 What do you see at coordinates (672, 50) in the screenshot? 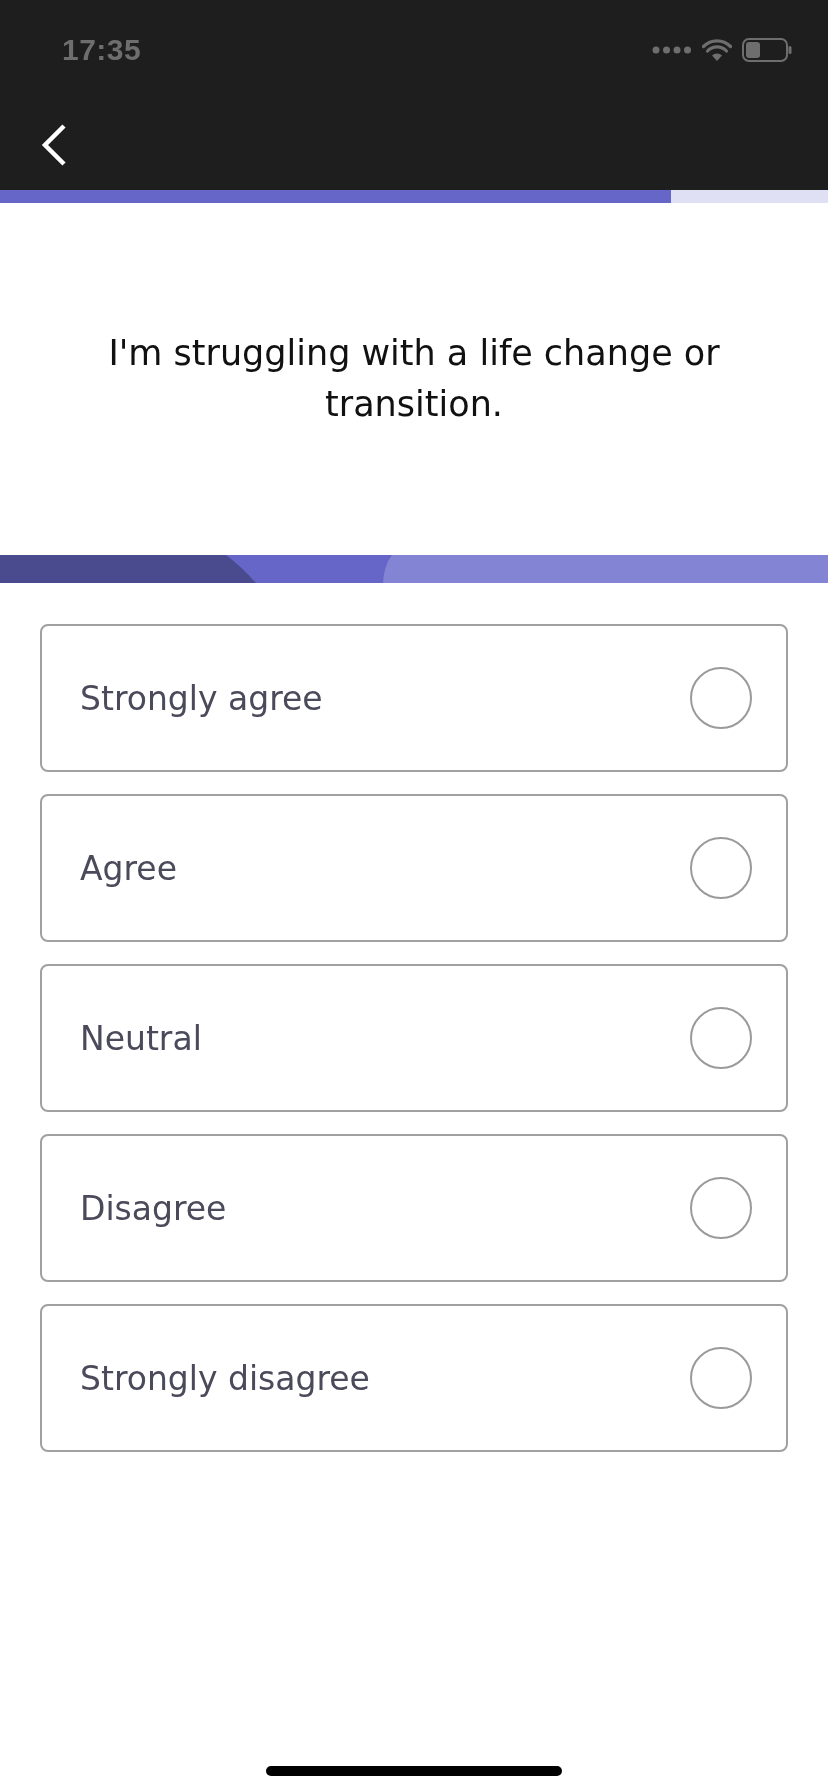
I see `signal-icon` at bounding box center [672, 50].